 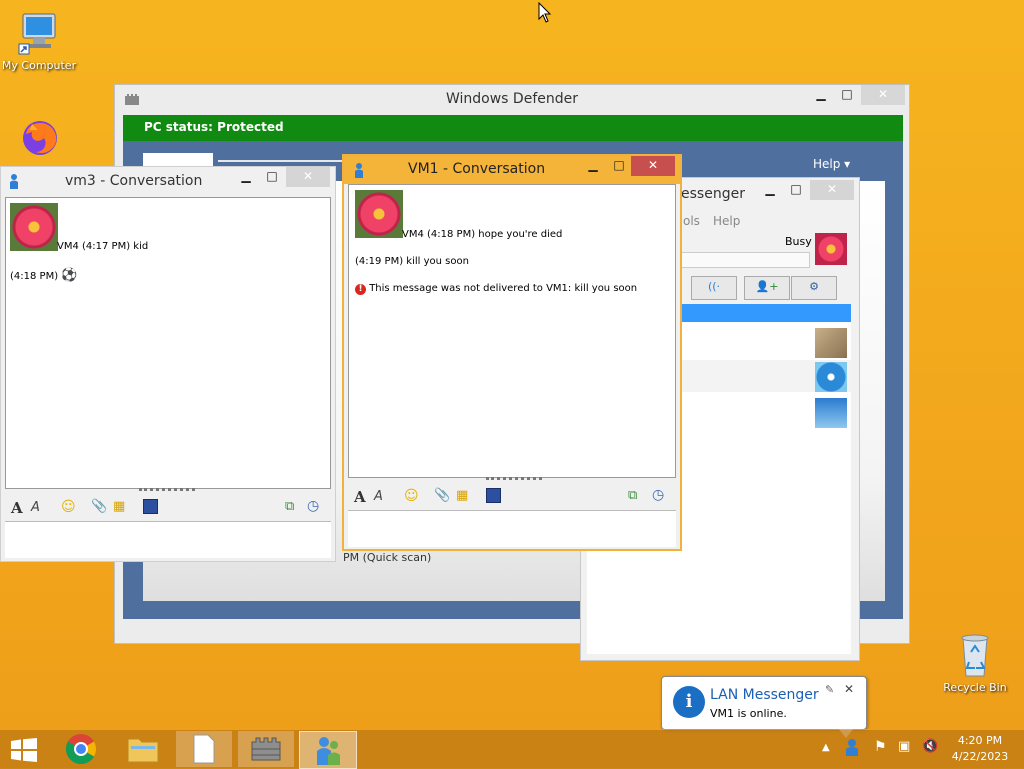 I want to click on document-icon, so click(x=204, y=749).